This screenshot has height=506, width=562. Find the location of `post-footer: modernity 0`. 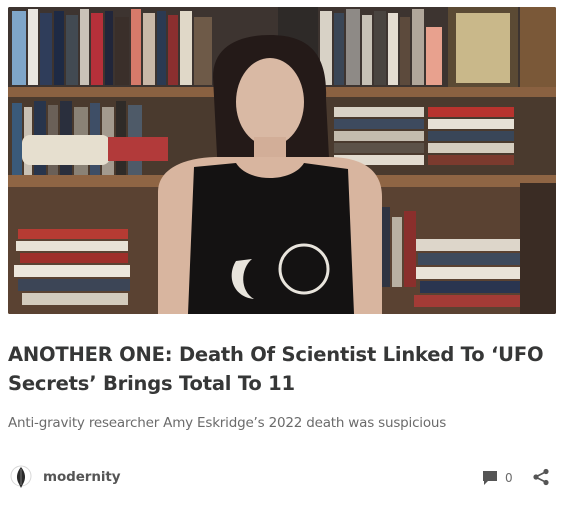

post-footer: modernity 0 is located at coordinates (281, 477).